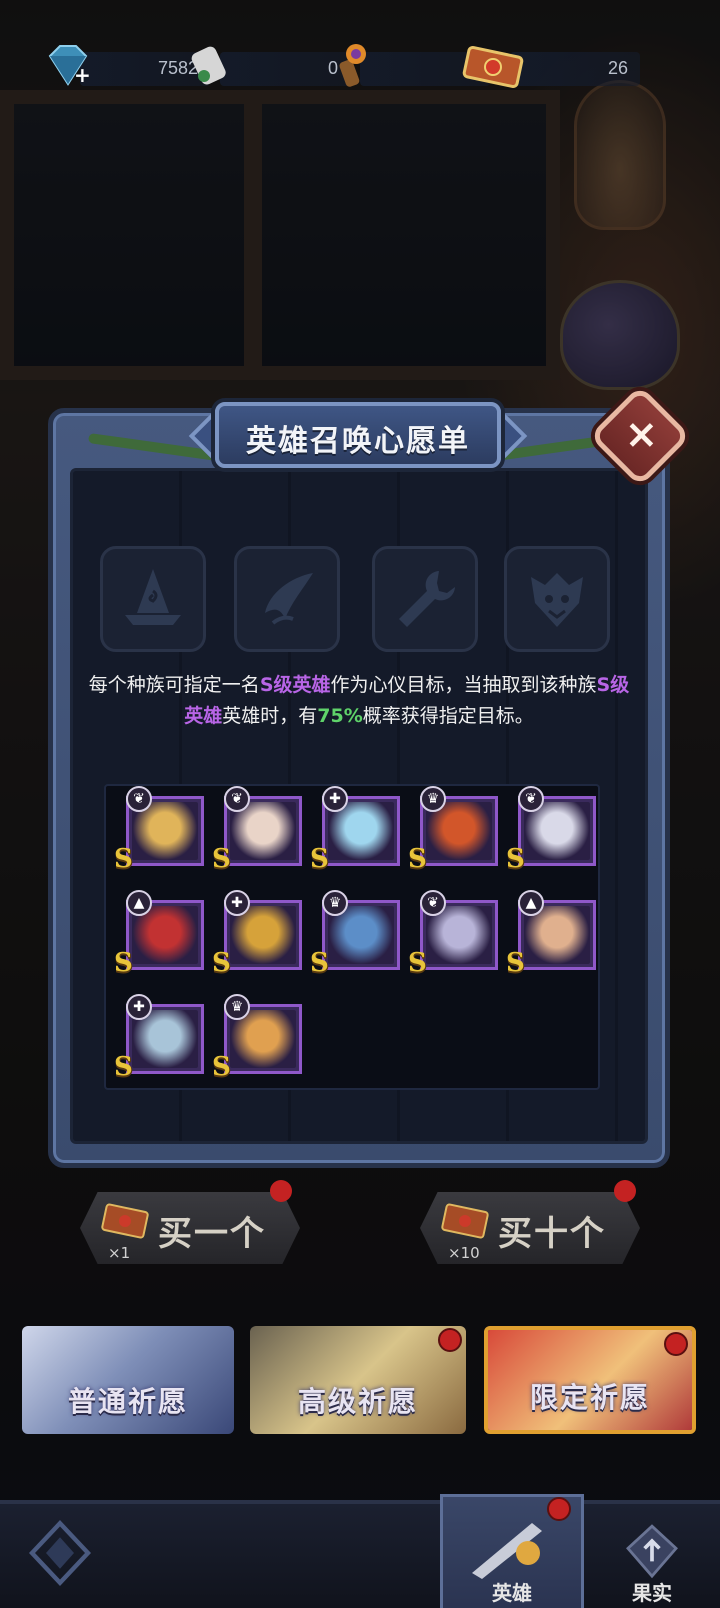 Image resolution: width=720 pixels, height=1608 pixels. I want to click on faction-tabs, so click(356, 600).